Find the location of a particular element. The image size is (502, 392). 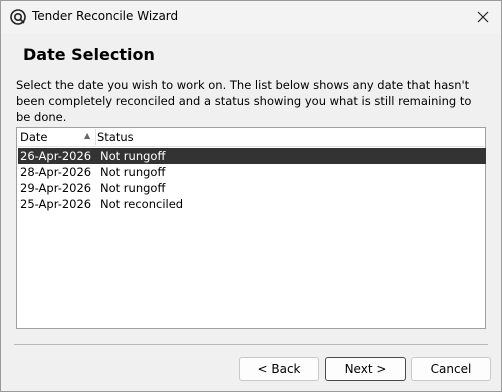

column-header-status: Status is located at coordinates (115, 137).